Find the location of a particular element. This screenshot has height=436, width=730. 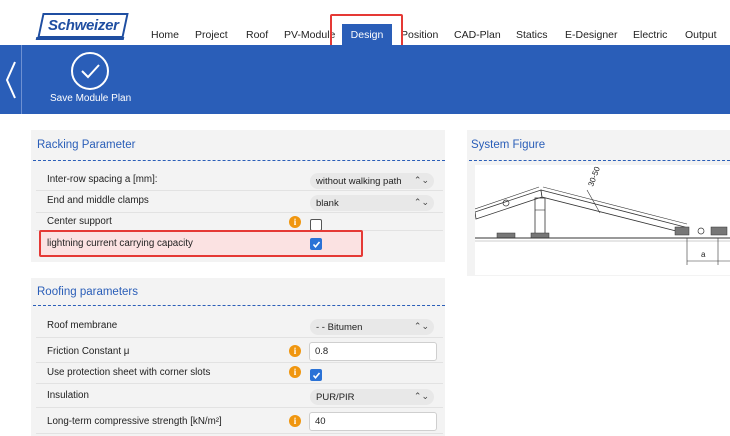

end-middle-clamps-label: End and middle clamps is located at coordinates (98, 200).